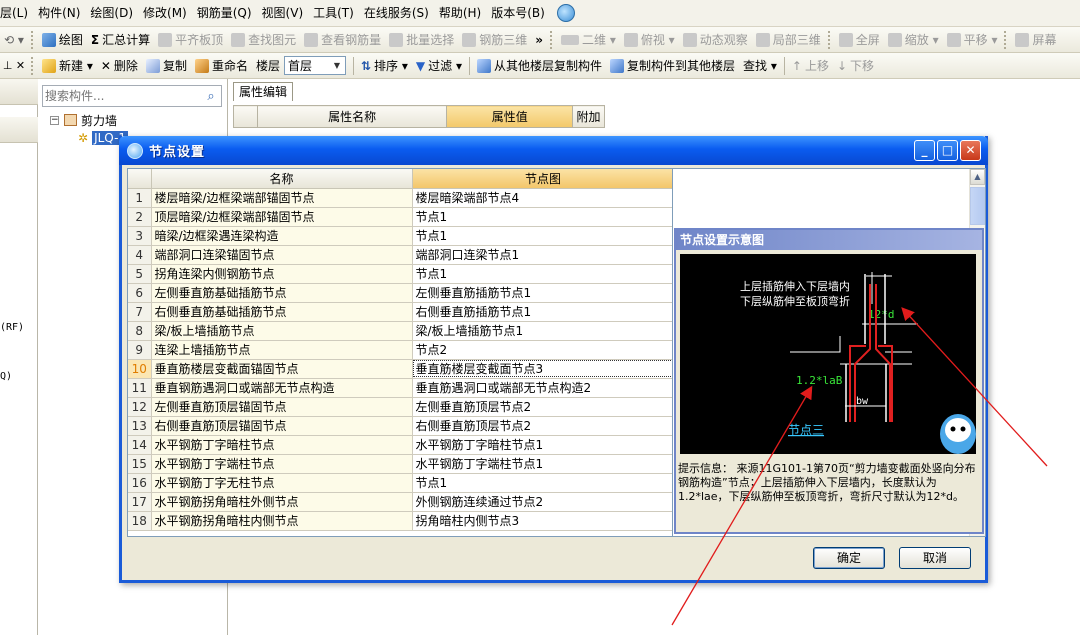 Image resolution: width=1080 pixels, height=635 pixels. What do you see at coordinates (211, 96) in the screenshot?
I see `search-icon: ⌕` at bounding box center [211, 96].